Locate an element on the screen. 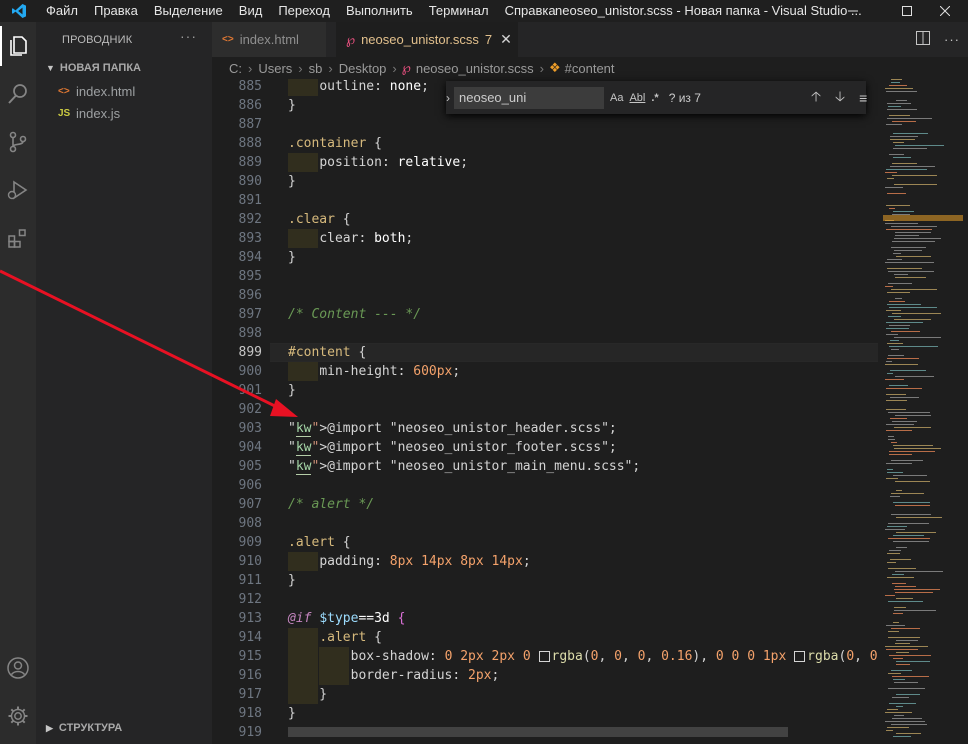 The height and width of the screenshot is (744, 968). close-window-icon is located at coordinates (945, 11).